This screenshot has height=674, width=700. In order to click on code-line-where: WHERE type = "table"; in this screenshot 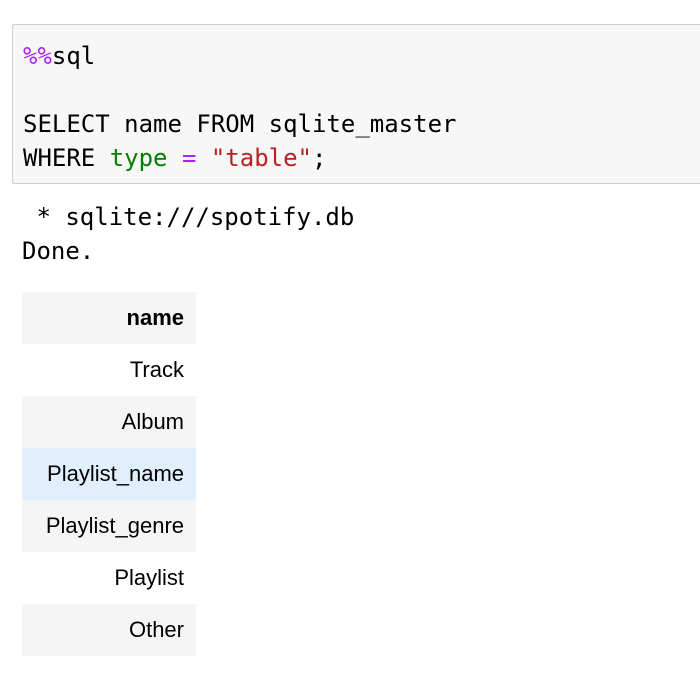, I will do `click(174, 158)`.